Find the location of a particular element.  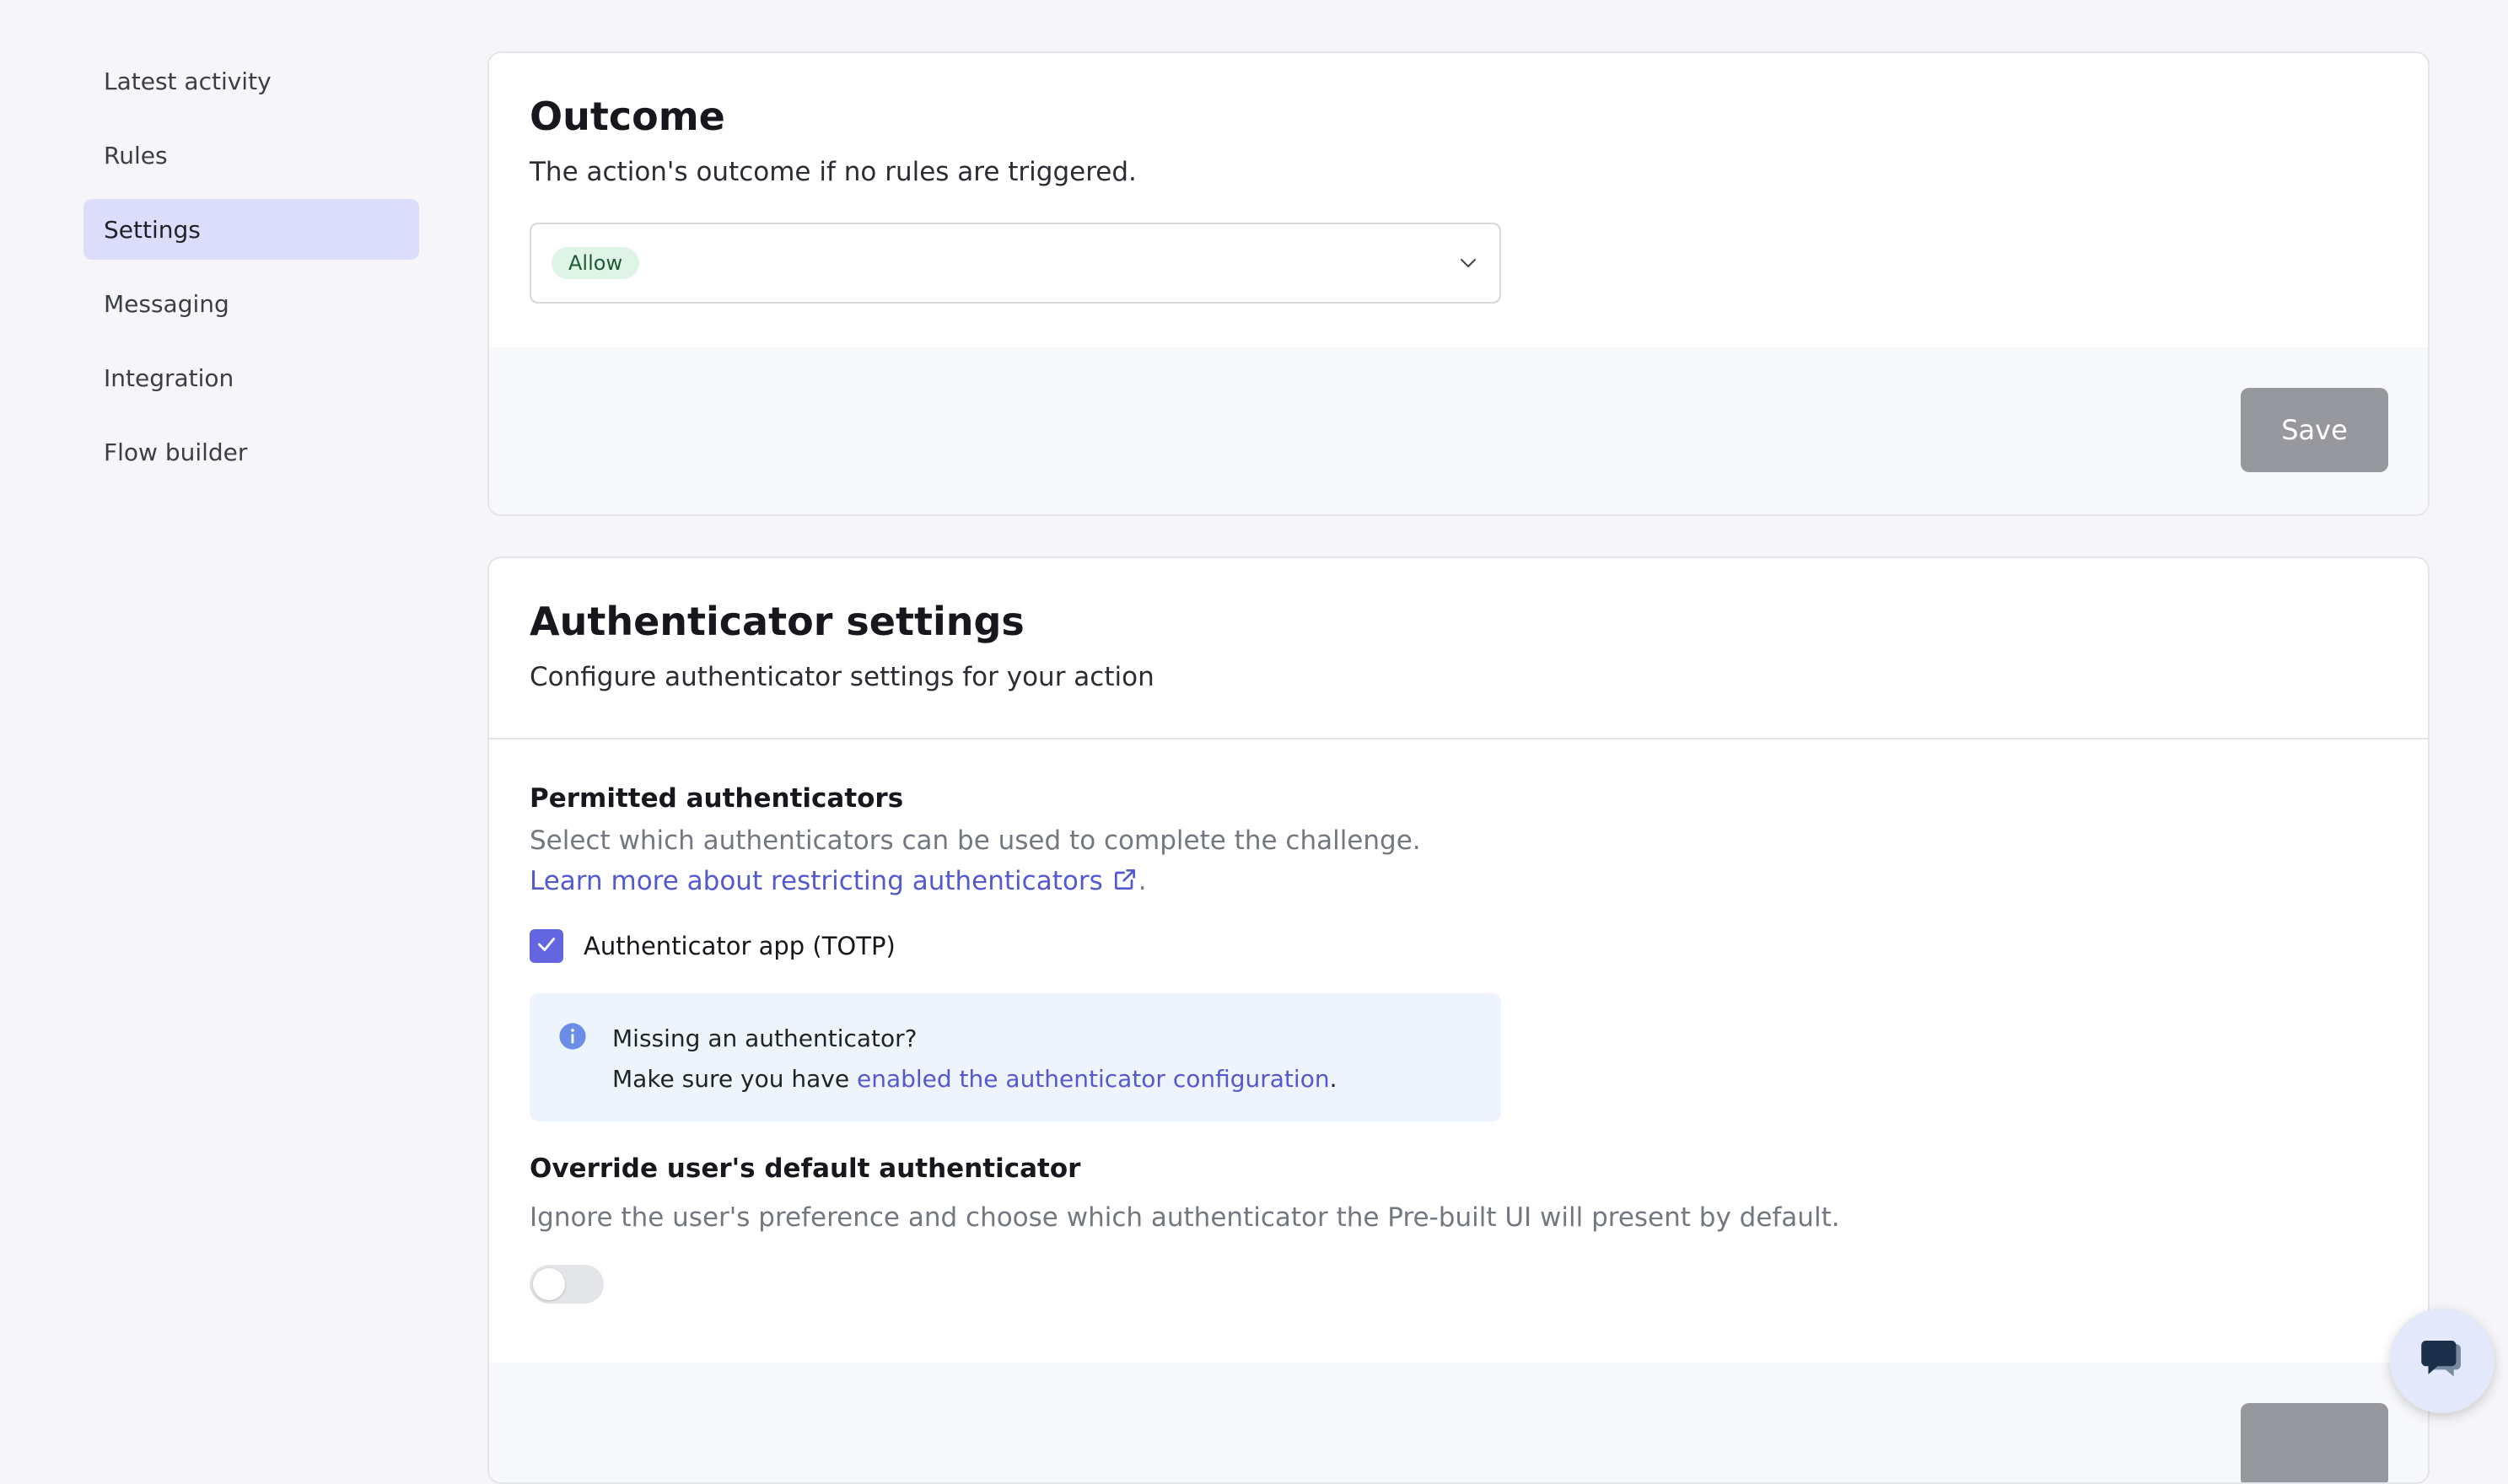

sidebar-item-rules: Rules is located at coordinates (251, 155).